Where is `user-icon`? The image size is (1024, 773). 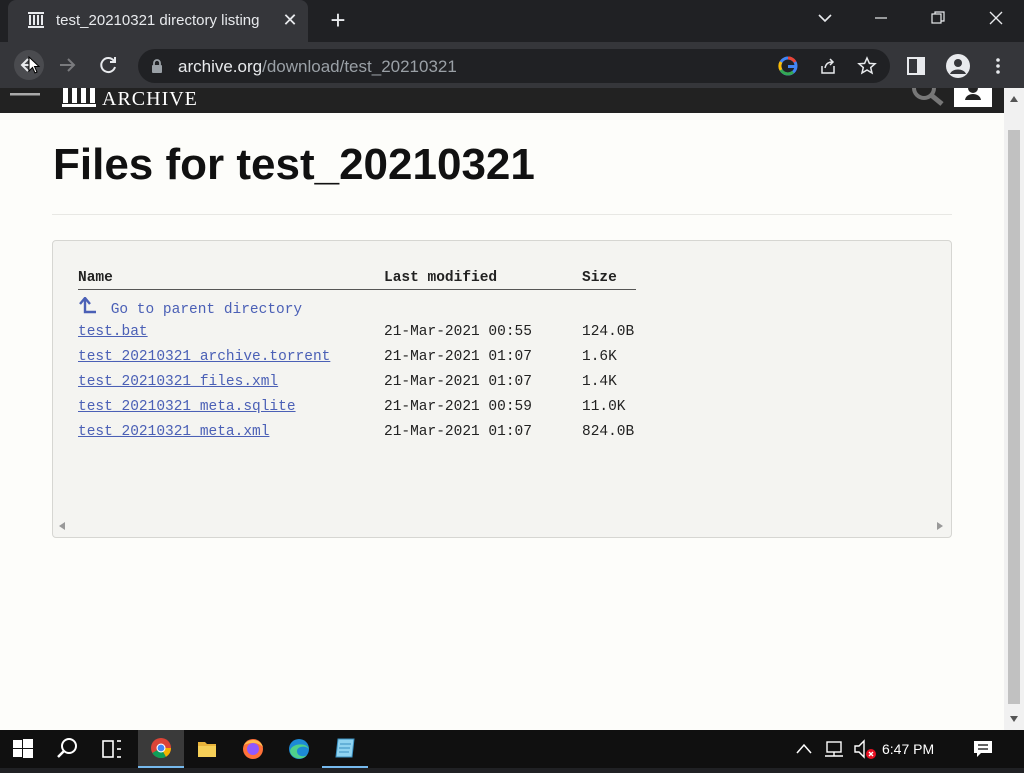
user-icon is located at coordinates (973, 94).